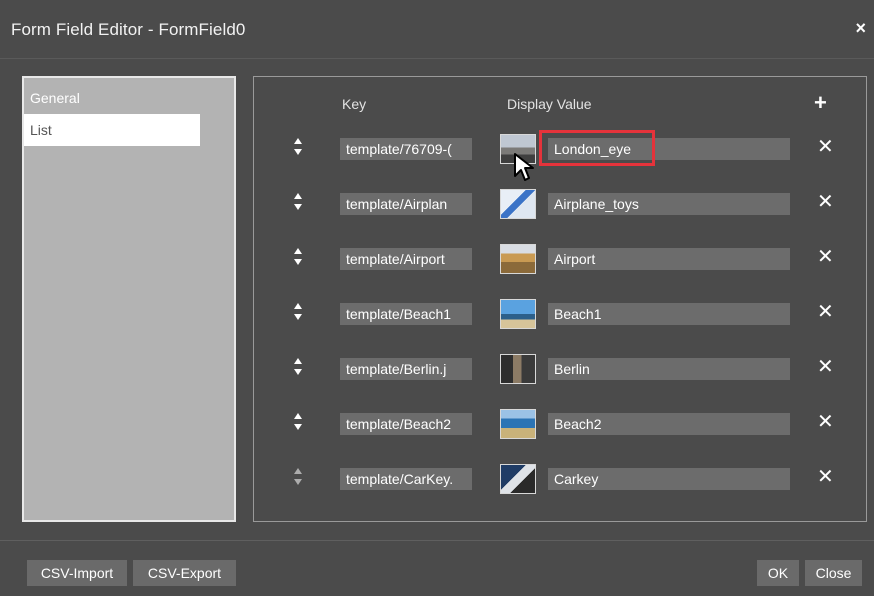 This screenshot has height=596, width=874. I want to click on key-input: template/Beach2, so click(406, 424).